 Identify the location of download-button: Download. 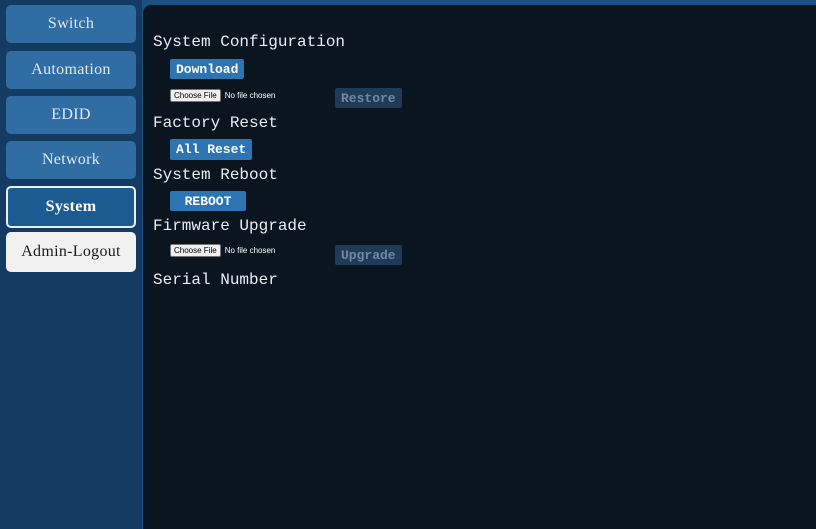
(207, 69).